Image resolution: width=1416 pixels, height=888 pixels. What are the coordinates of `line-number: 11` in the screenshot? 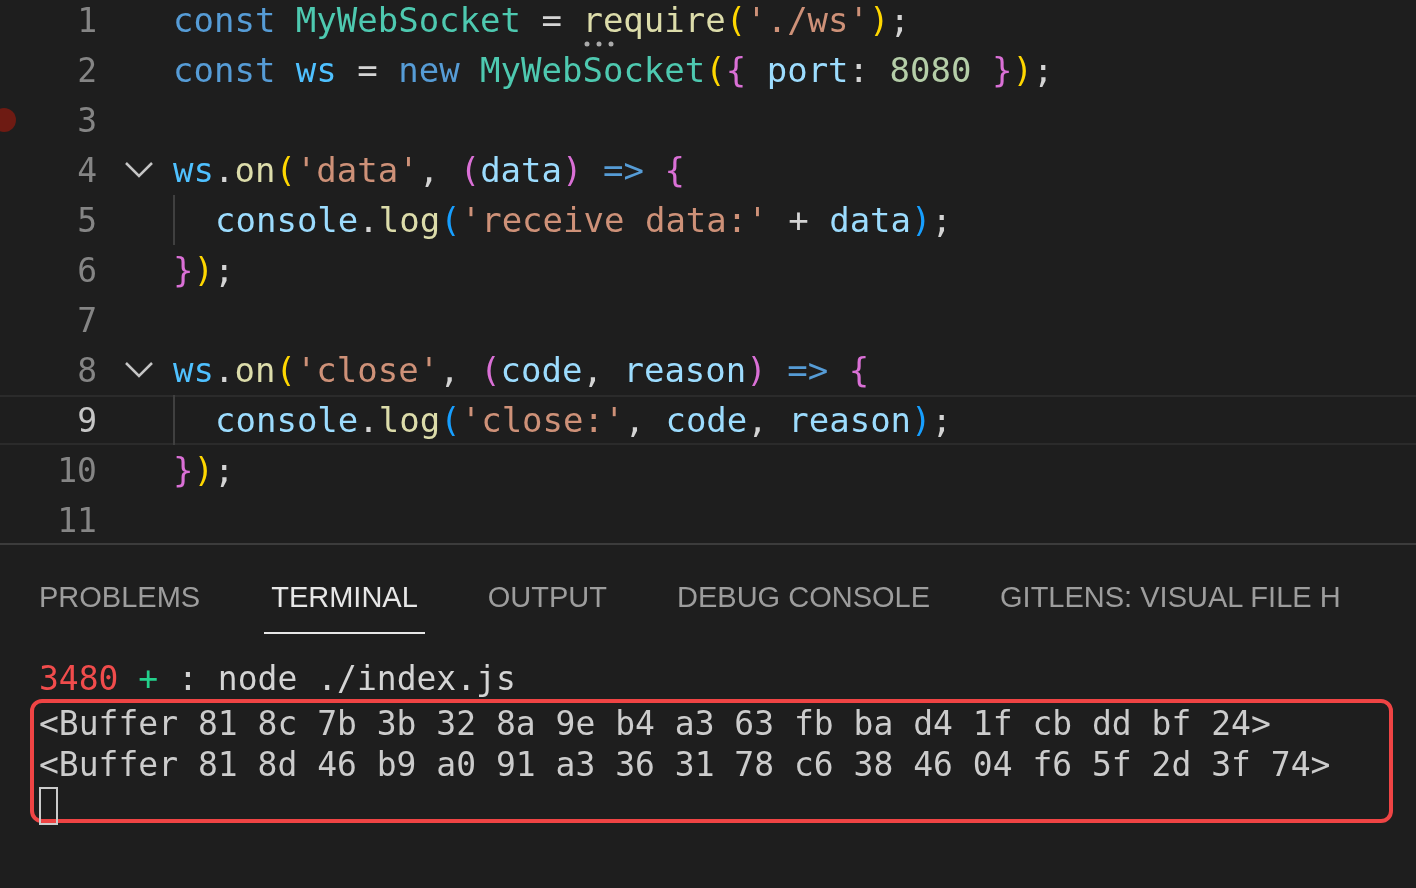 It's located at (76, 520).